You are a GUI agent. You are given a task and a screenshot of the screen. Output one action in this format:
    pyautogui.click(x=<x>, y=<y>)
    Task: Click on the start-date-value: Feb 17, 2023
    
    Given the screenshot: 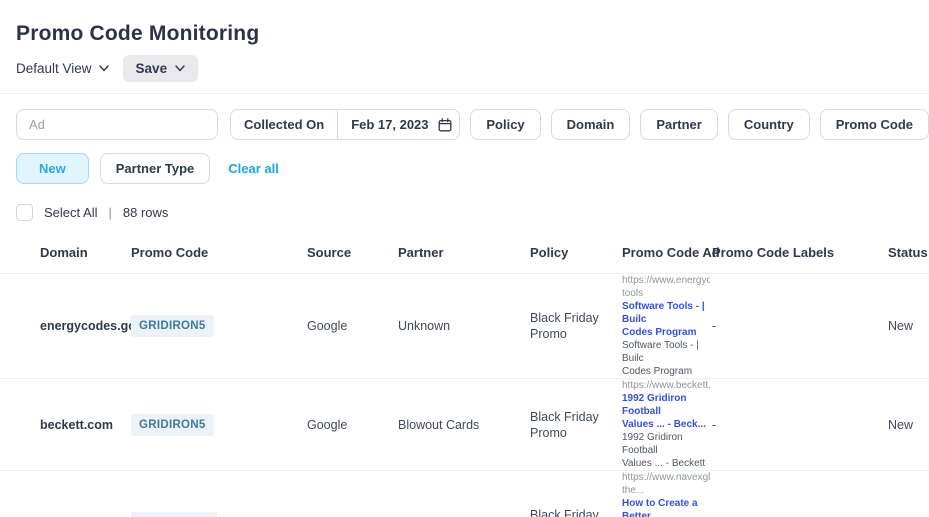 What is the action you would take?
    pyautogui.click(x=390, y=124)
    